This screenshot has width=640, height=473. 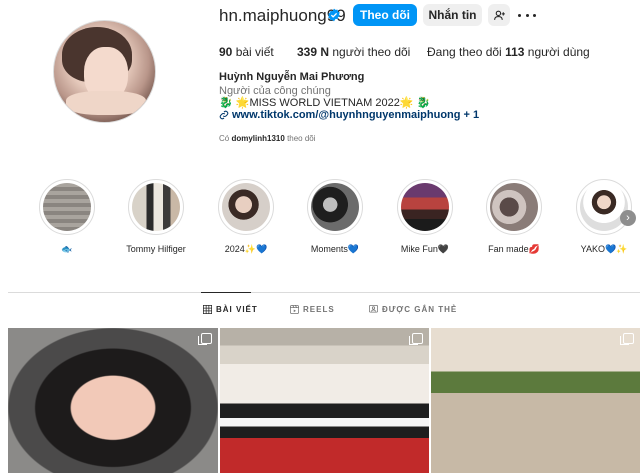 I want to click on suggested-users-button, so click(x=499, y=15).